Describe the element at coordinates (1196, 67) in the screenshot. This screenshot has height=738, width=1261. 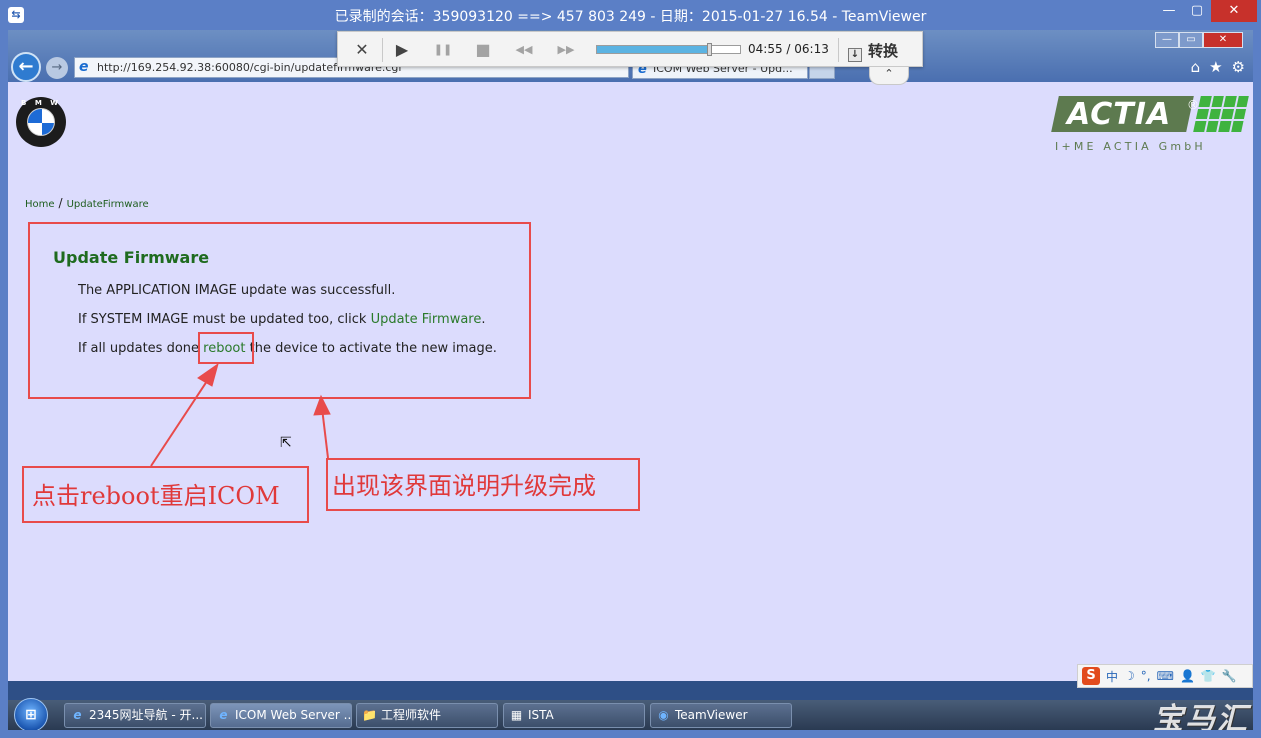
I see `home-icon: ⌂` at that location.